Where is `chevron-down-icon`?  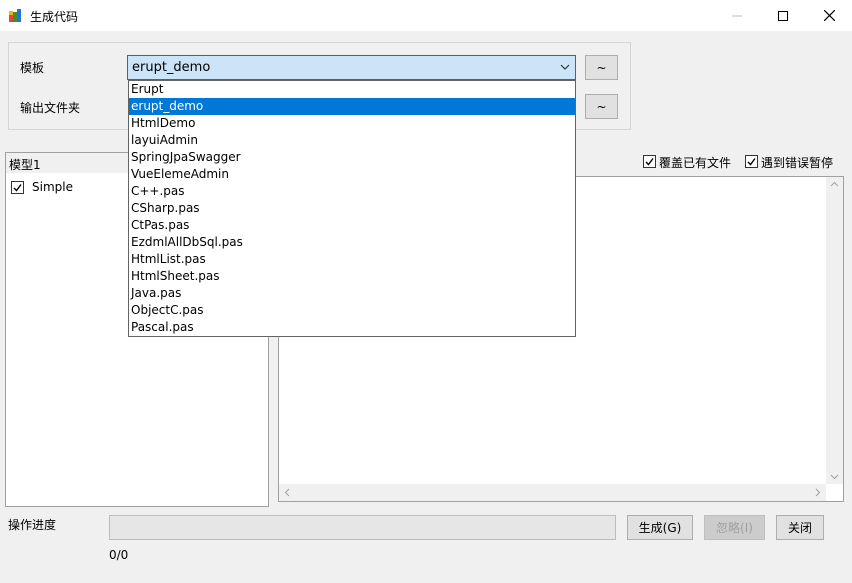 chevron-down-icon is located at coordinates (565, 67).